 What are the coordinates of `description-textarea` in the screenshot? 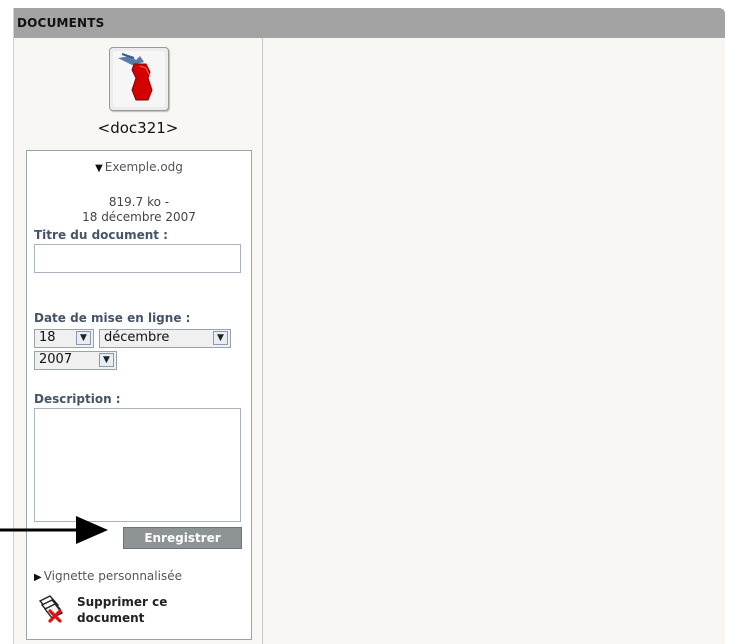 It's located at (137, 465).